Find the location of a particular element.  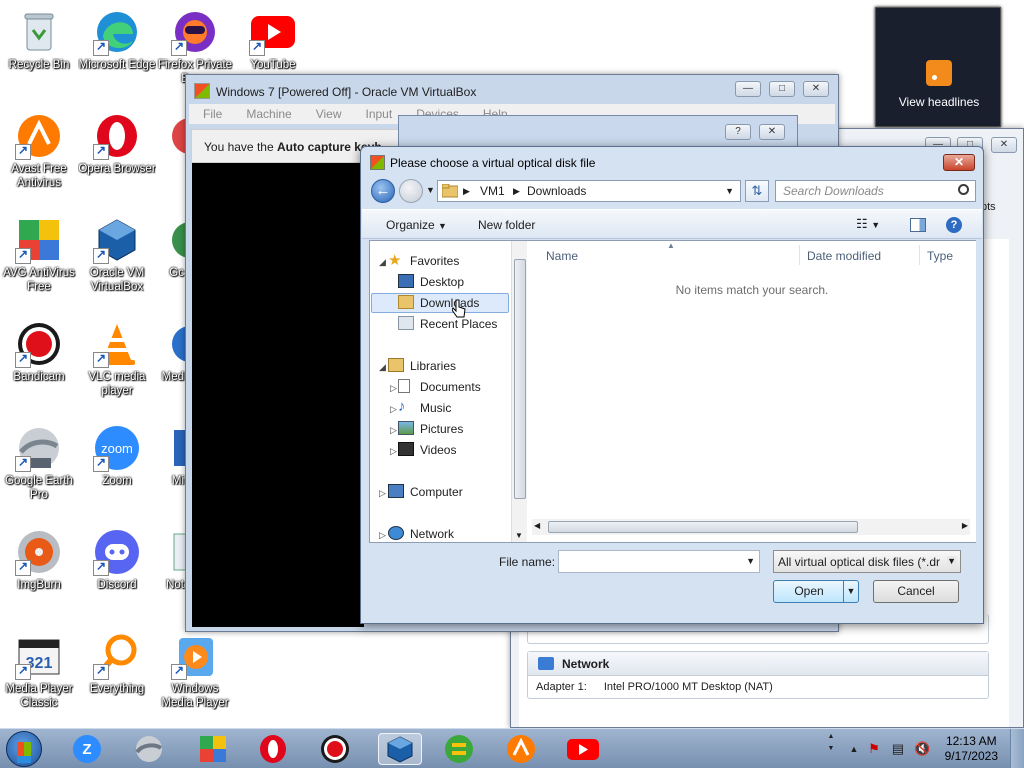

menu-file: File is located at coordinates (210, 112).